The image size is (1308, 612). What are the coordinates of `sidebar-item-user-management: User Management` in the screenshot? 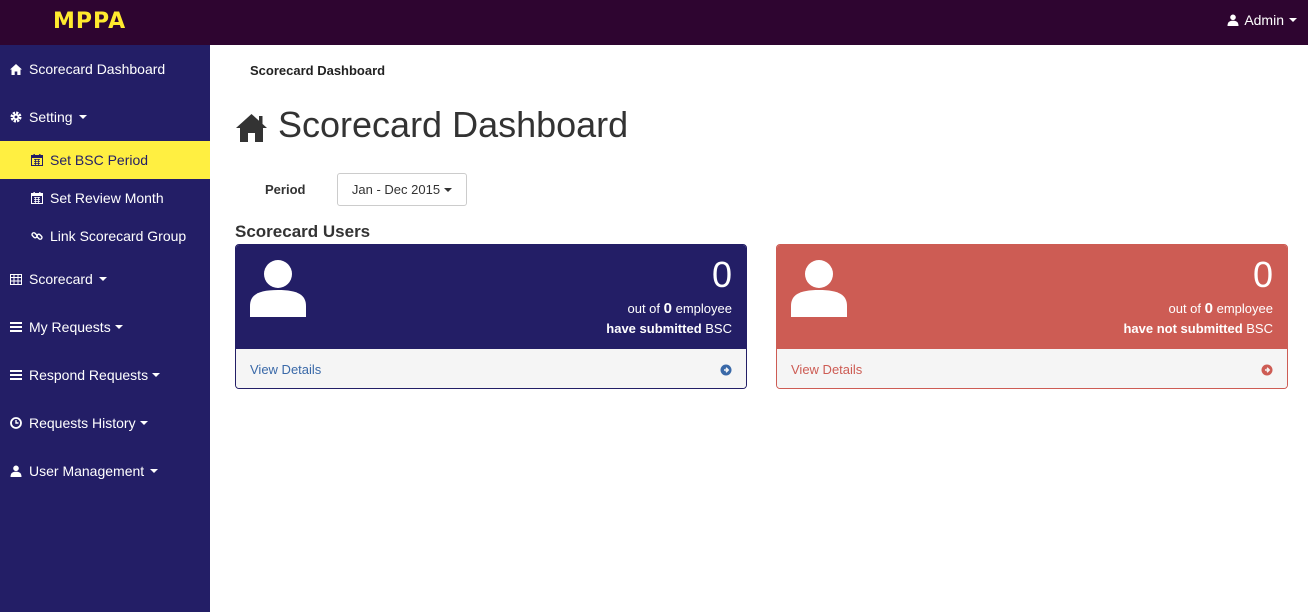 It's located at (105, 471).